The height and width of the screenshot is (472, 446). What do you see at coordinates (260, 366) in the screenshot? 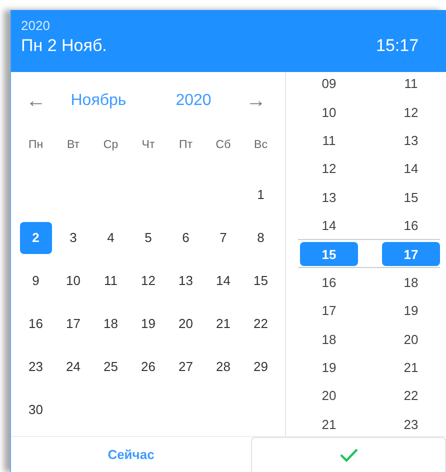
I see `day-button: 29` at bounding box center [260, 366].